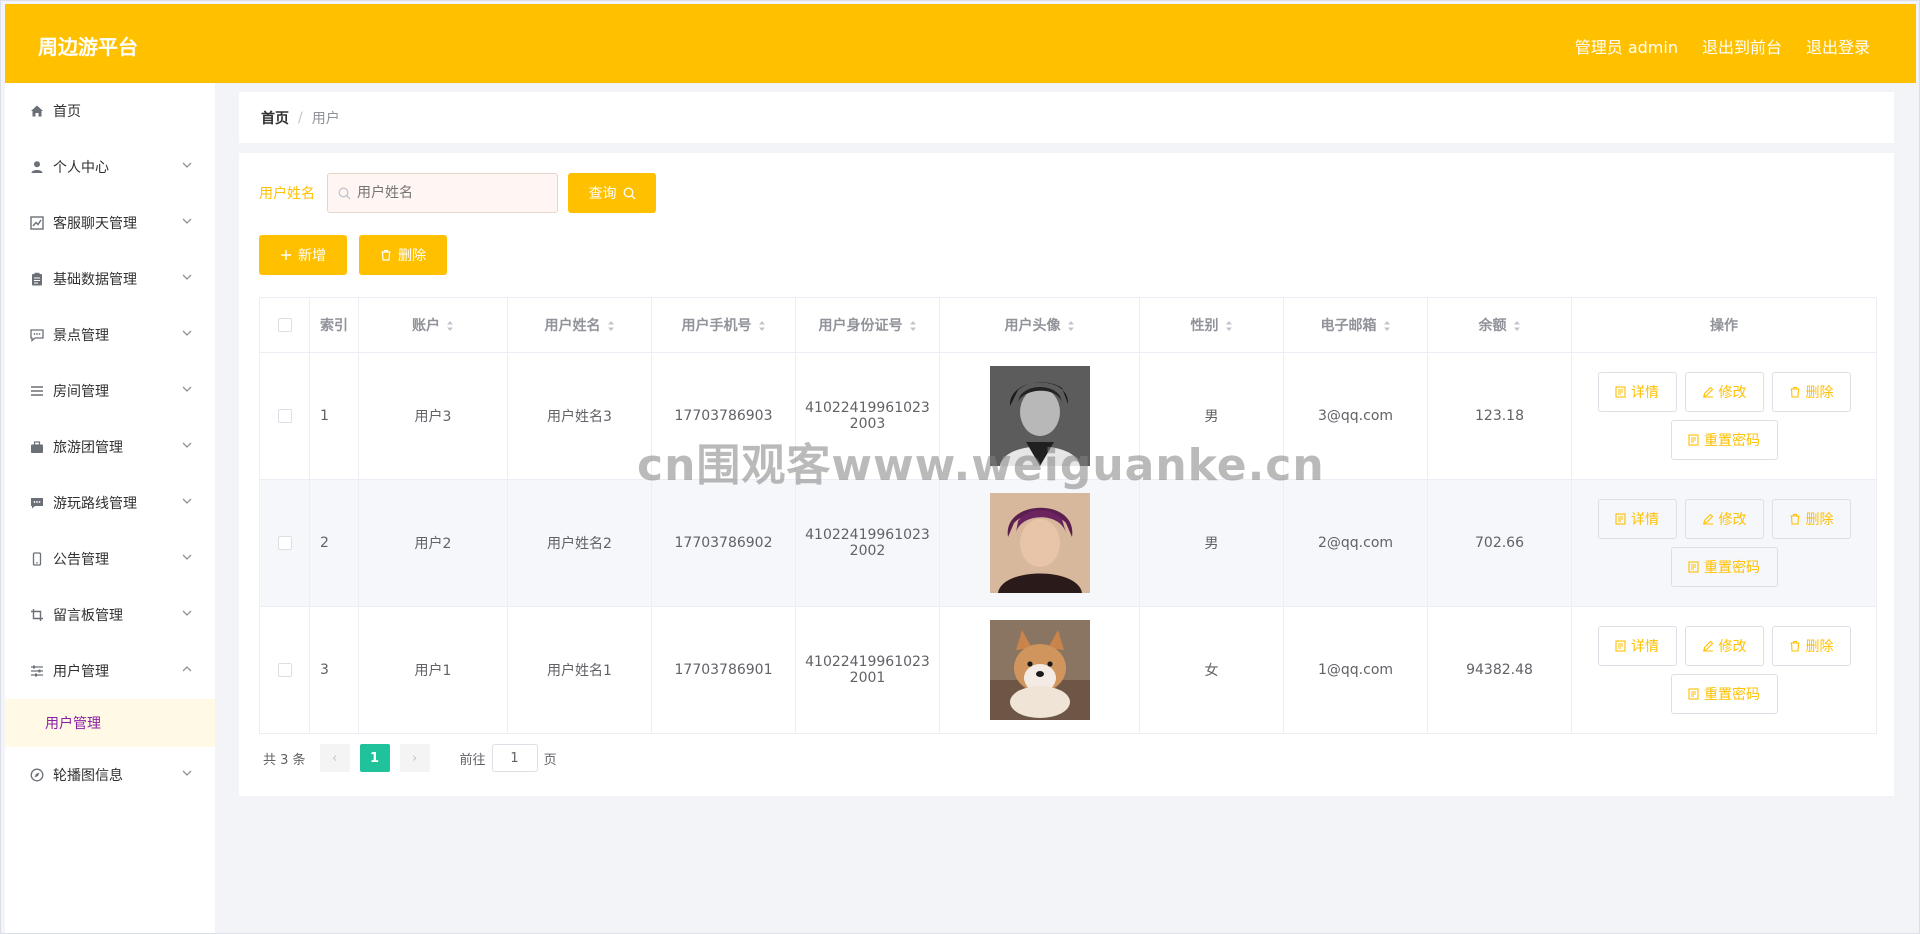 The width and height of the screenshot is (1920, 934). What do you see at coordinates (433, 543) in the screenshot?
I see `cell-account: 用户2` at bounding box center [433, 543].